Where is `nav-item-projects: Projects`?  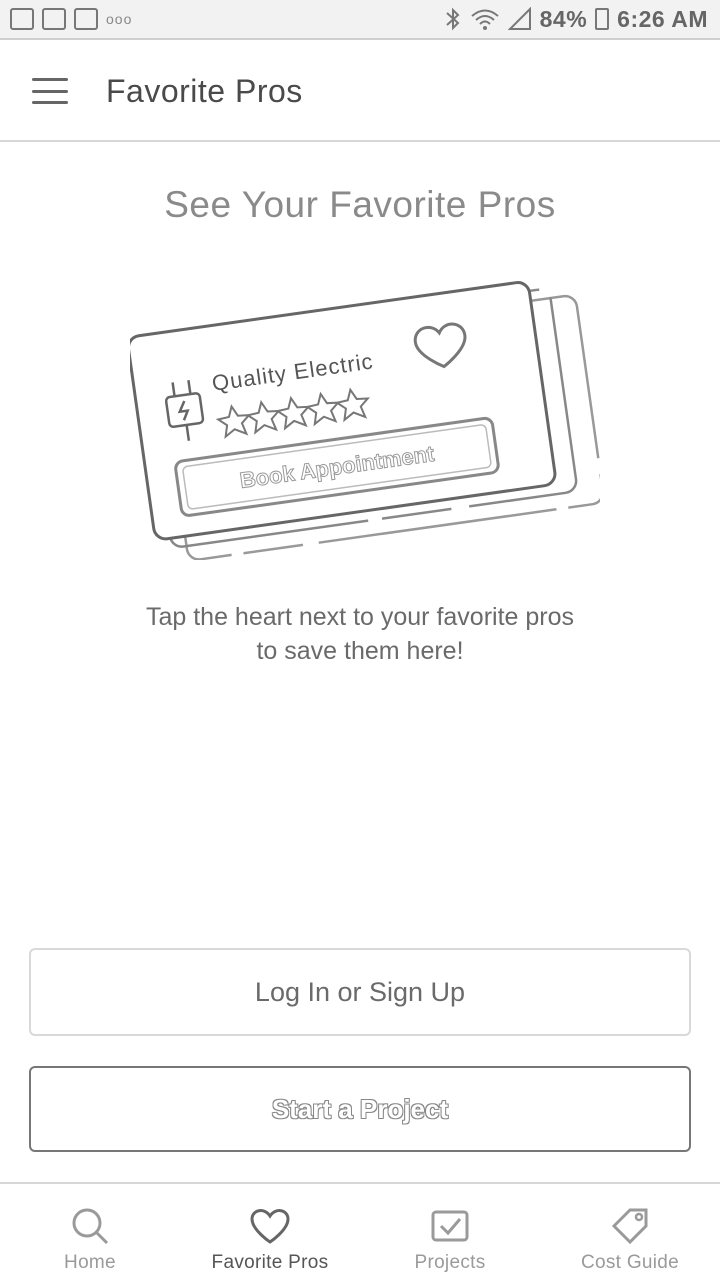 nav-item-projects: Projects is located at coordinates (450, 1232).